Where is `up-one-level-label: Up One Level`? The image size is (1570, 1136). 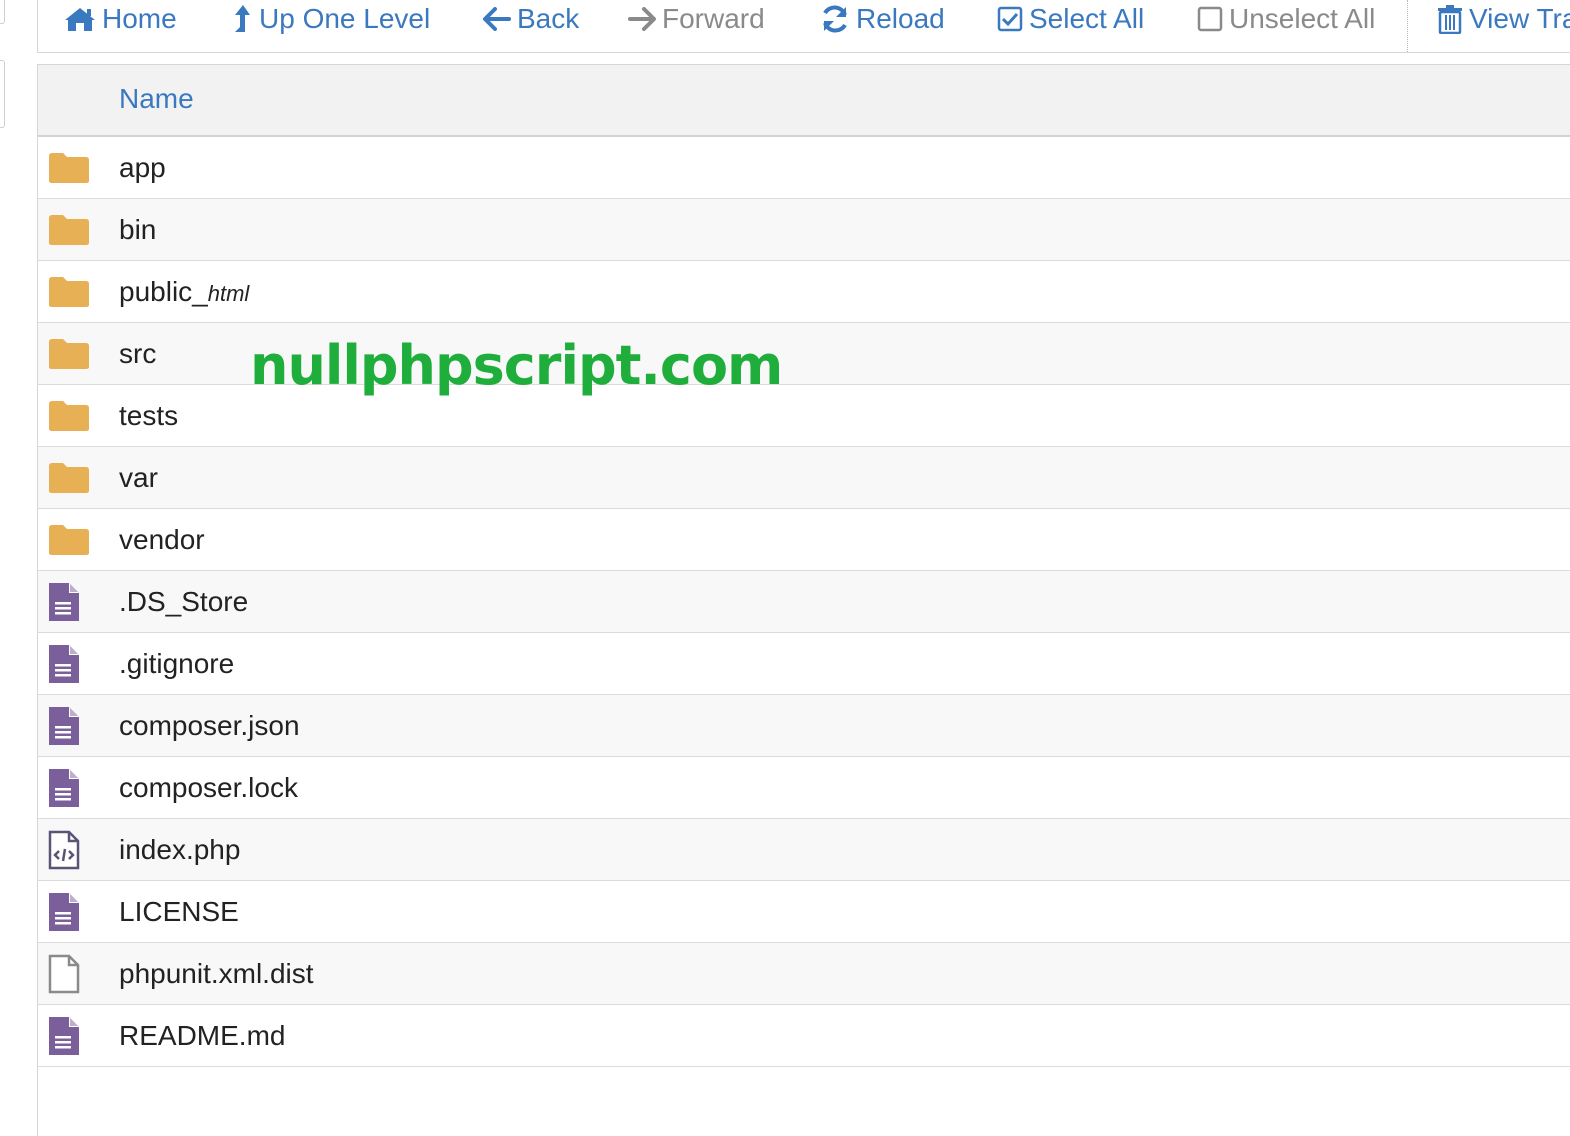 up-one-level-label: Up One Level is located at coordinates (345, 18).